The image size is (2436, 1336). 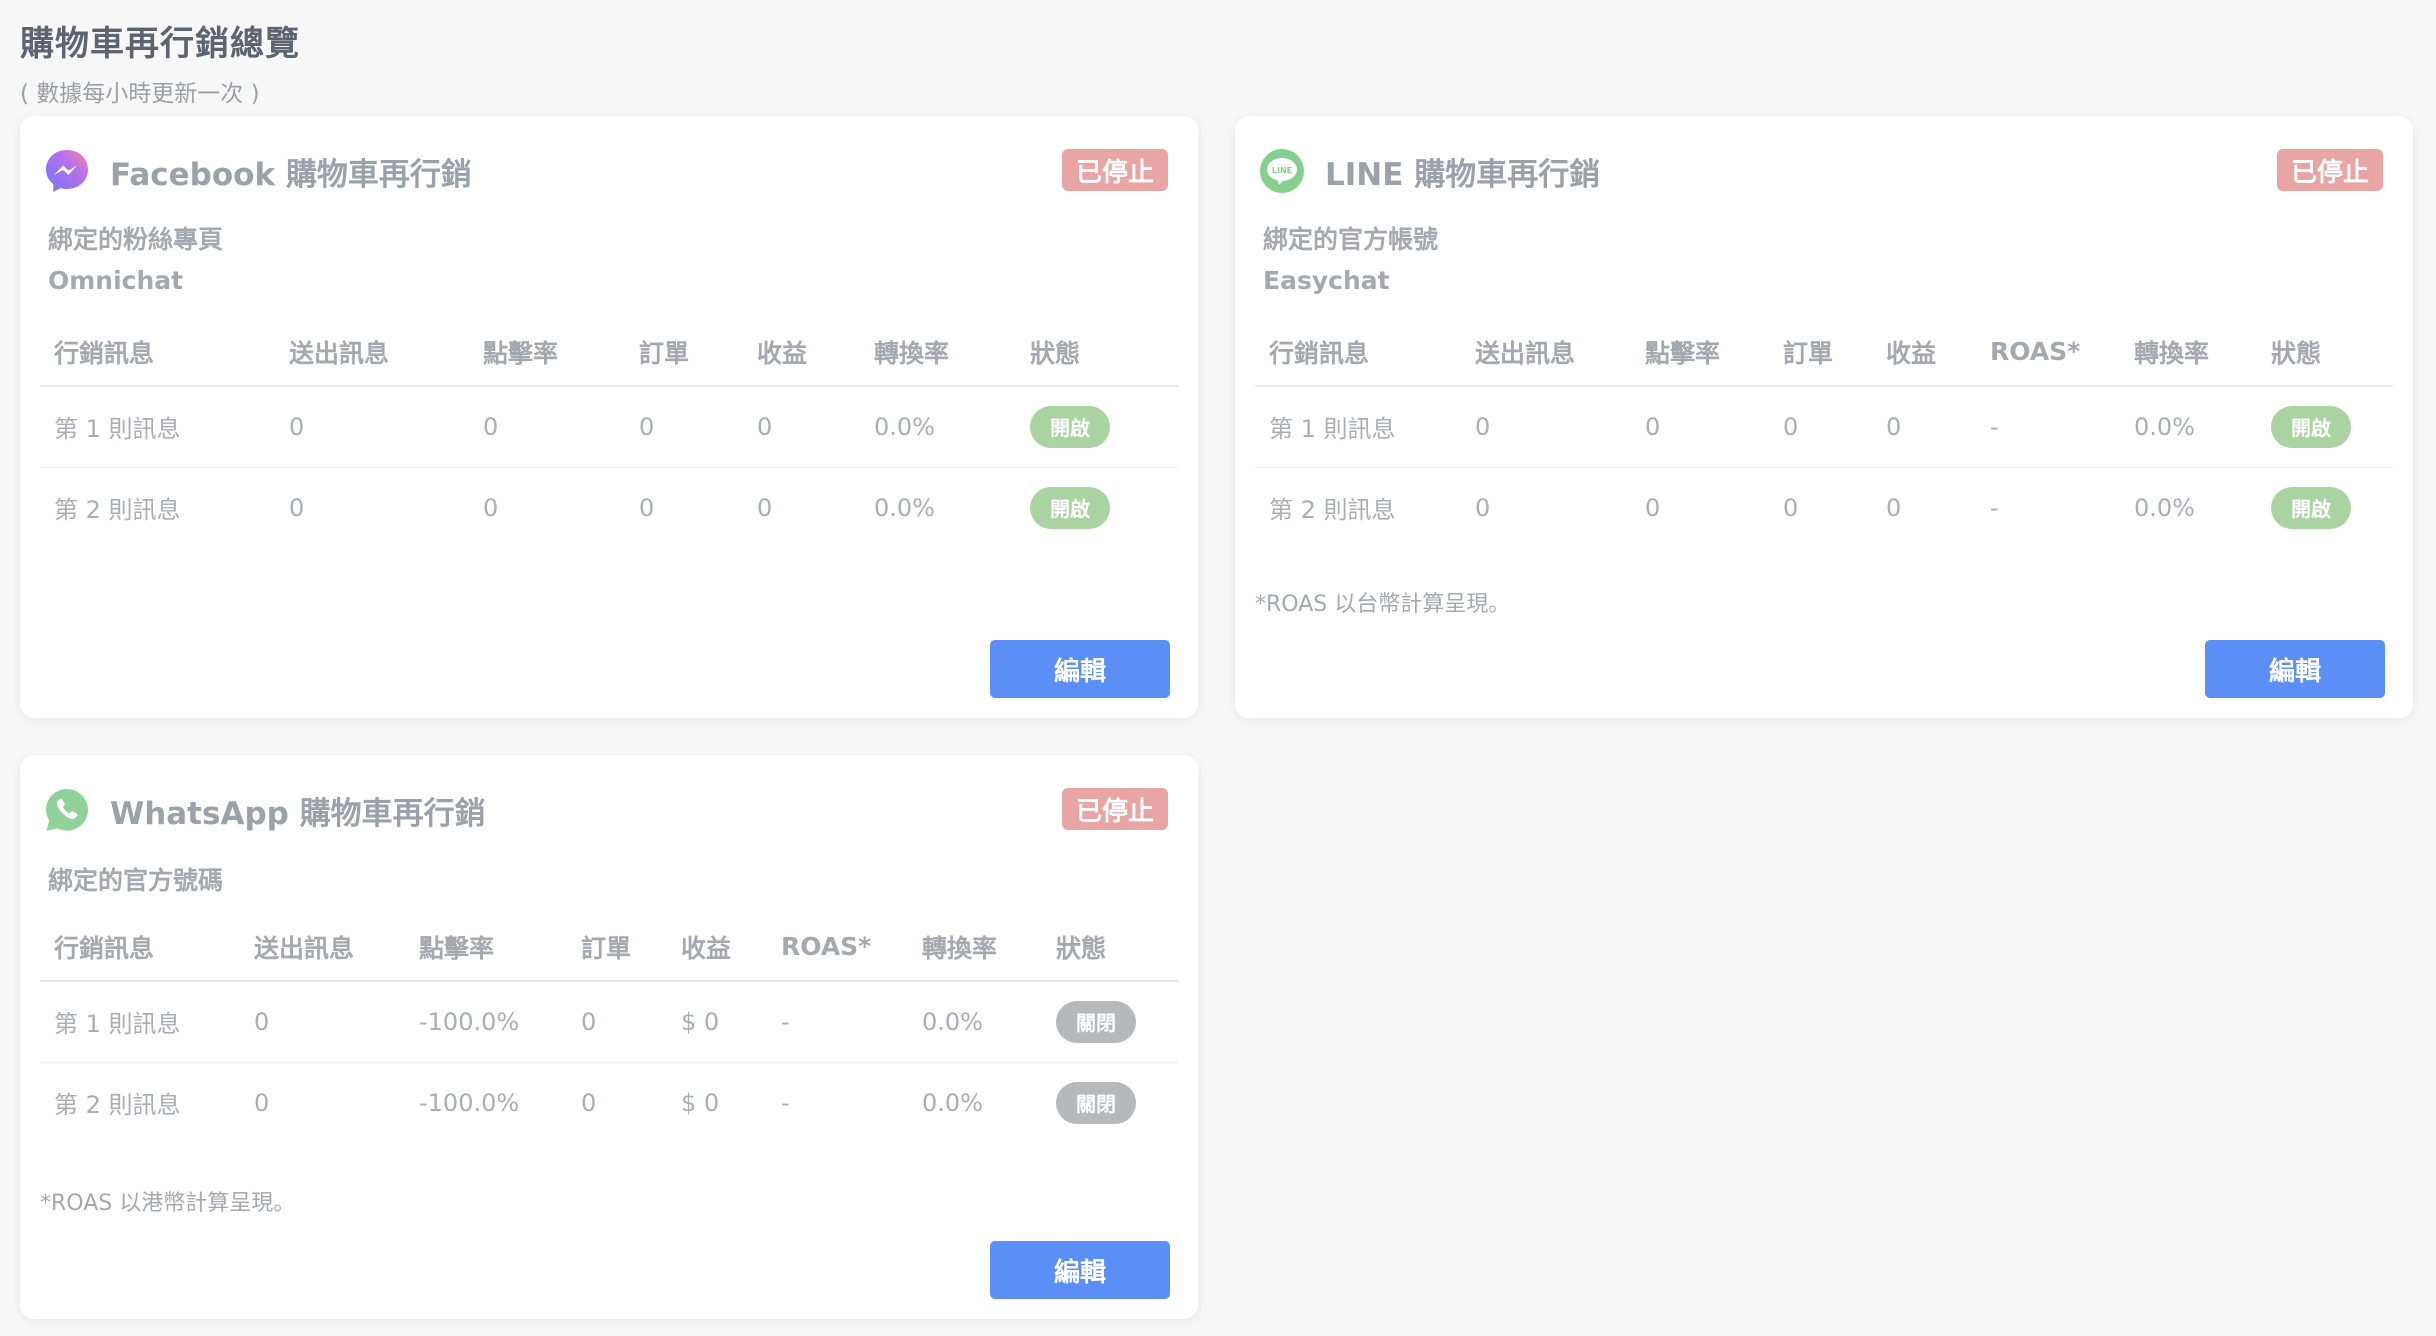 I want to click on roas-footnote: *ROAS 以港幣計算呈現。, so click(x=168, y=1203).